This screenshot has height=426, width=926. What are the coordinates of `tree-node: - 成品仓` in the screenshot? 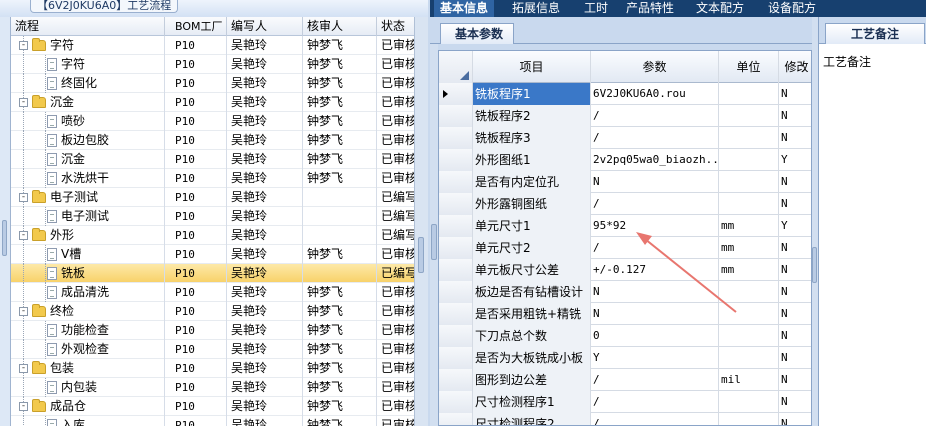 It's located at (52, 406).